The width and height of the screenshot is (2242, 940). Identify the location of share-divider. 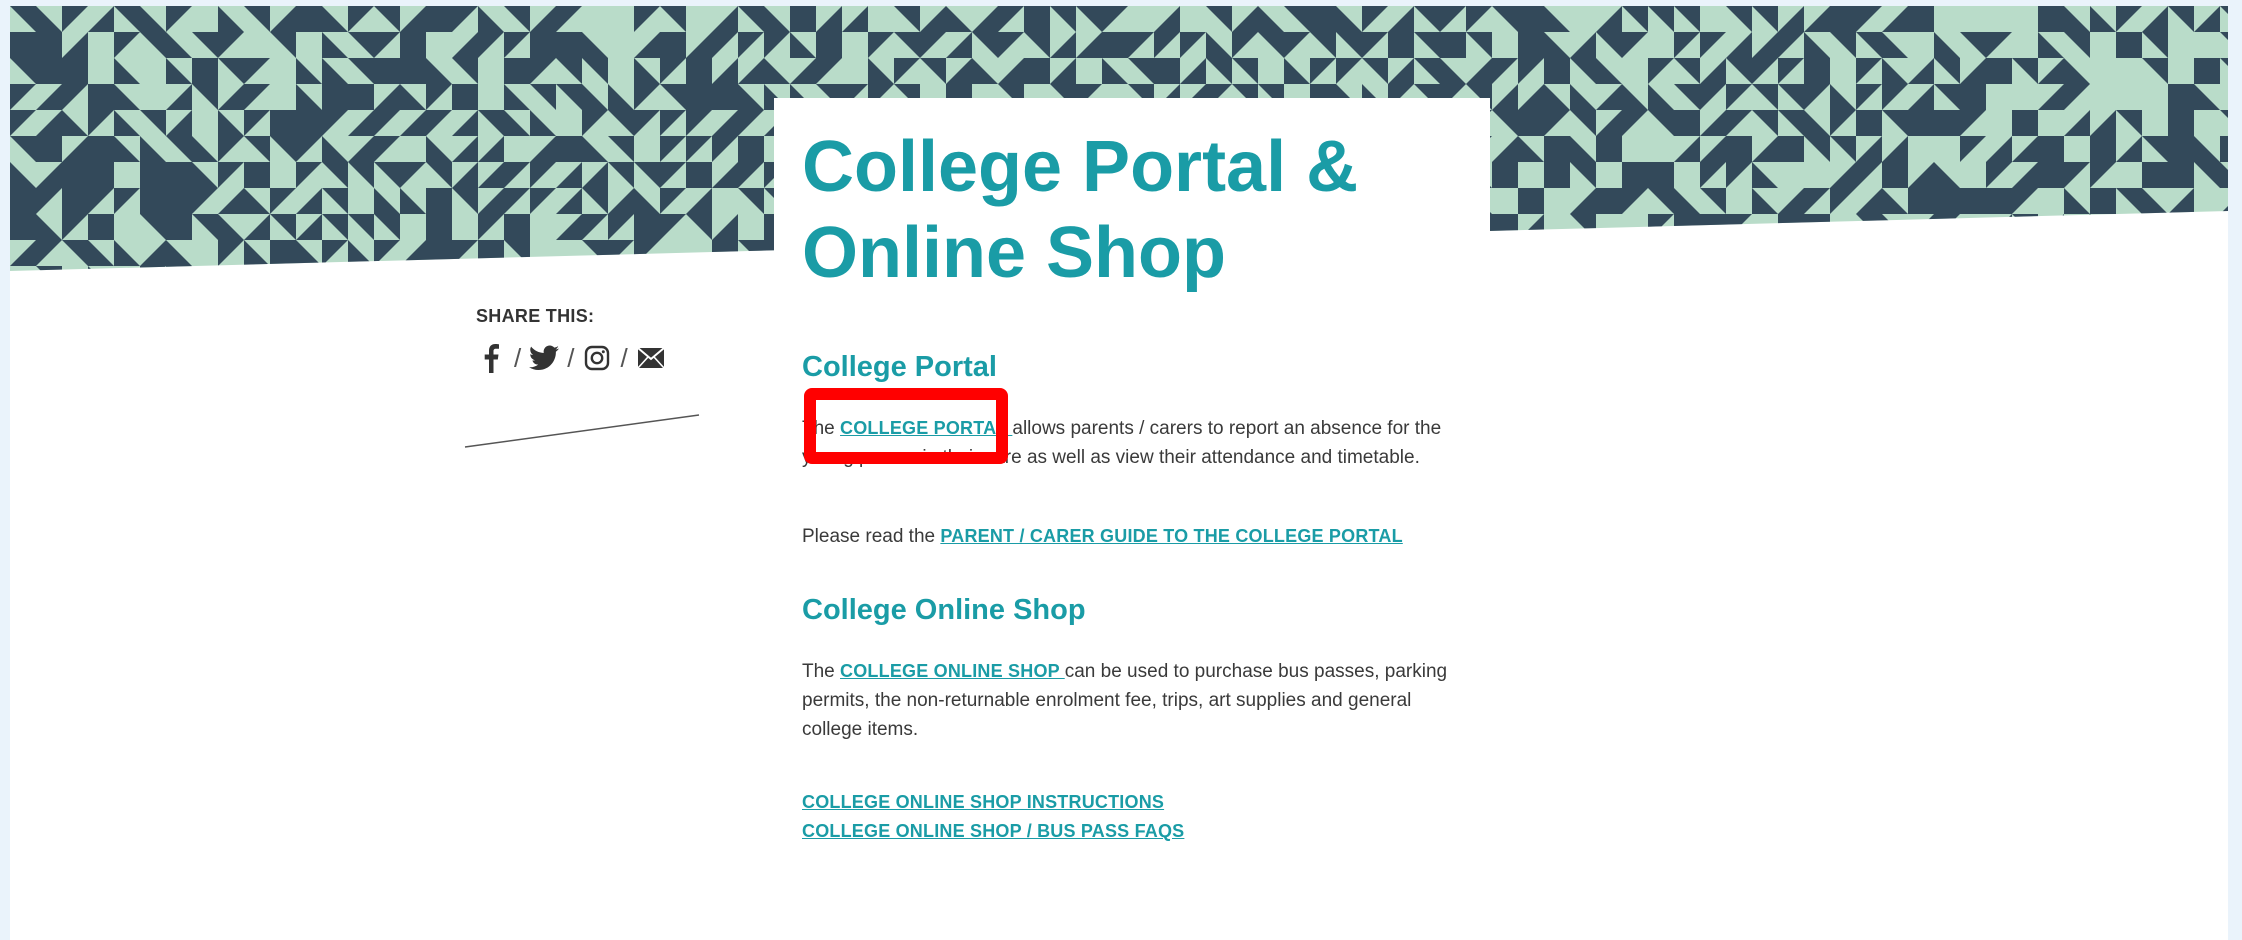
(582, 431).